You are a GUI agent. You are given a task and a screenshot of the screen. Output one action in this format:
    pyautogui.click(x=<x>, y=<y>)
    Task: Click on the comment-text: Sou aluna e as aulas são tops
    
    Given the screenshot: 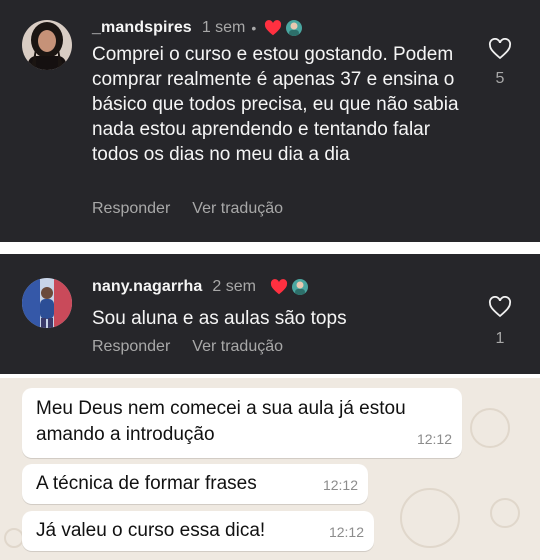 What is the action you would take?
    pyautogui.click(x=219, y=318)
    